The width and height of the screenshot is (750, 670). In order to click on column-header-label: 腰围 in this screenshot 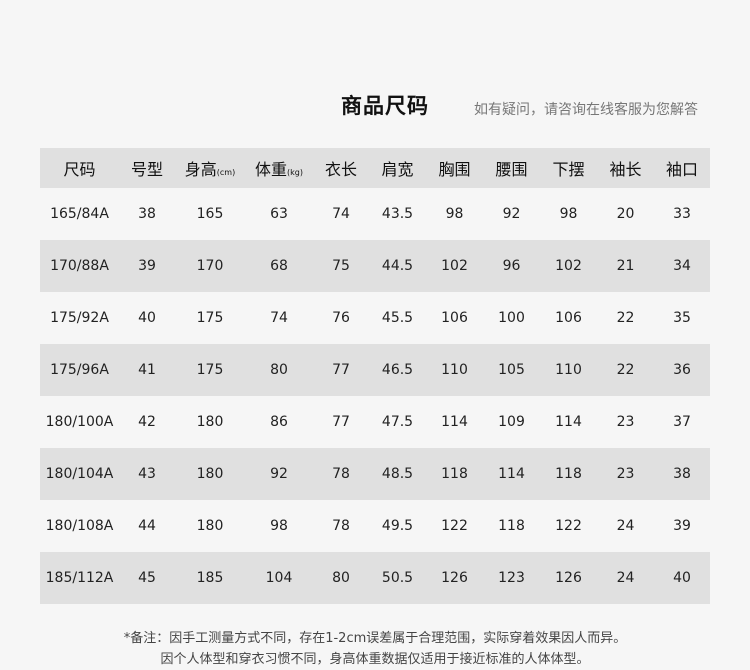, I will do `click(511, 169)`.